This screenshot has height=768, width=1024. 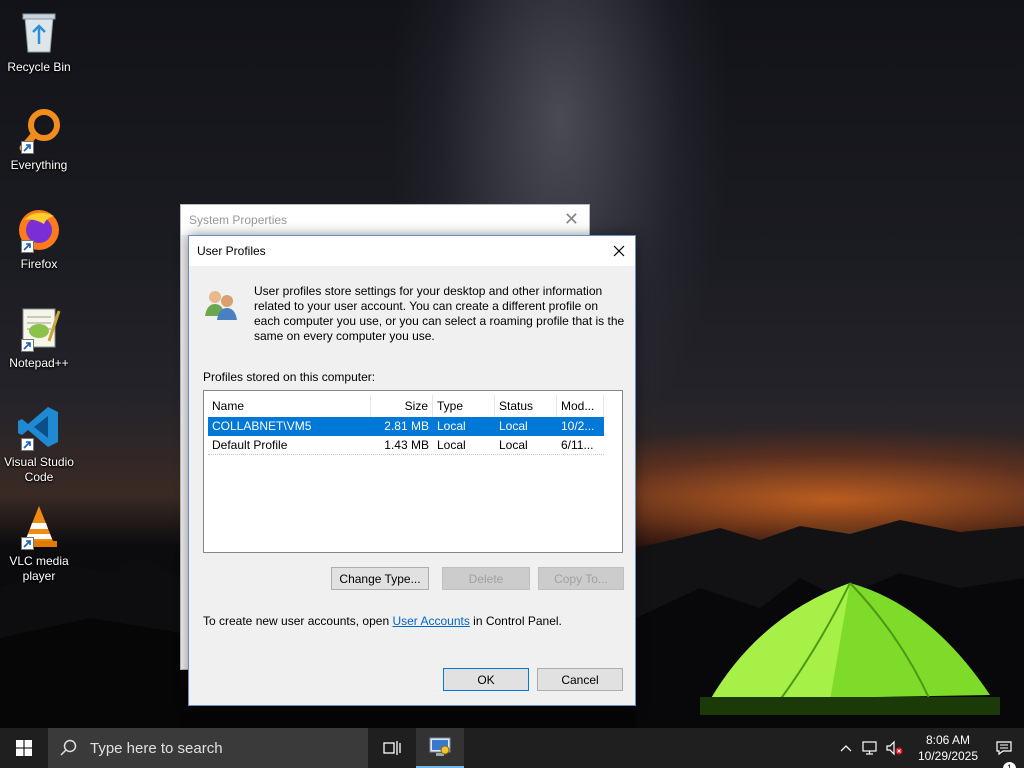 What do you see at coordinates (39, 526) in the screenshot?
I see `vlc-icon` at bounding box center [39, 526].